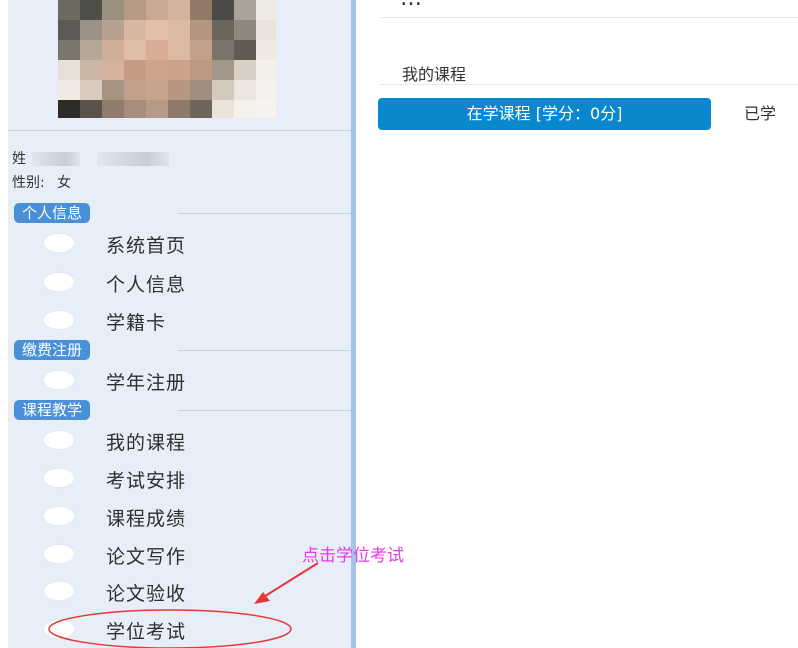  What do you see at coordinates (146, 557) in the screenshot?
I see `nav-item-label: 论文写作` at bounding box center [146, 557].